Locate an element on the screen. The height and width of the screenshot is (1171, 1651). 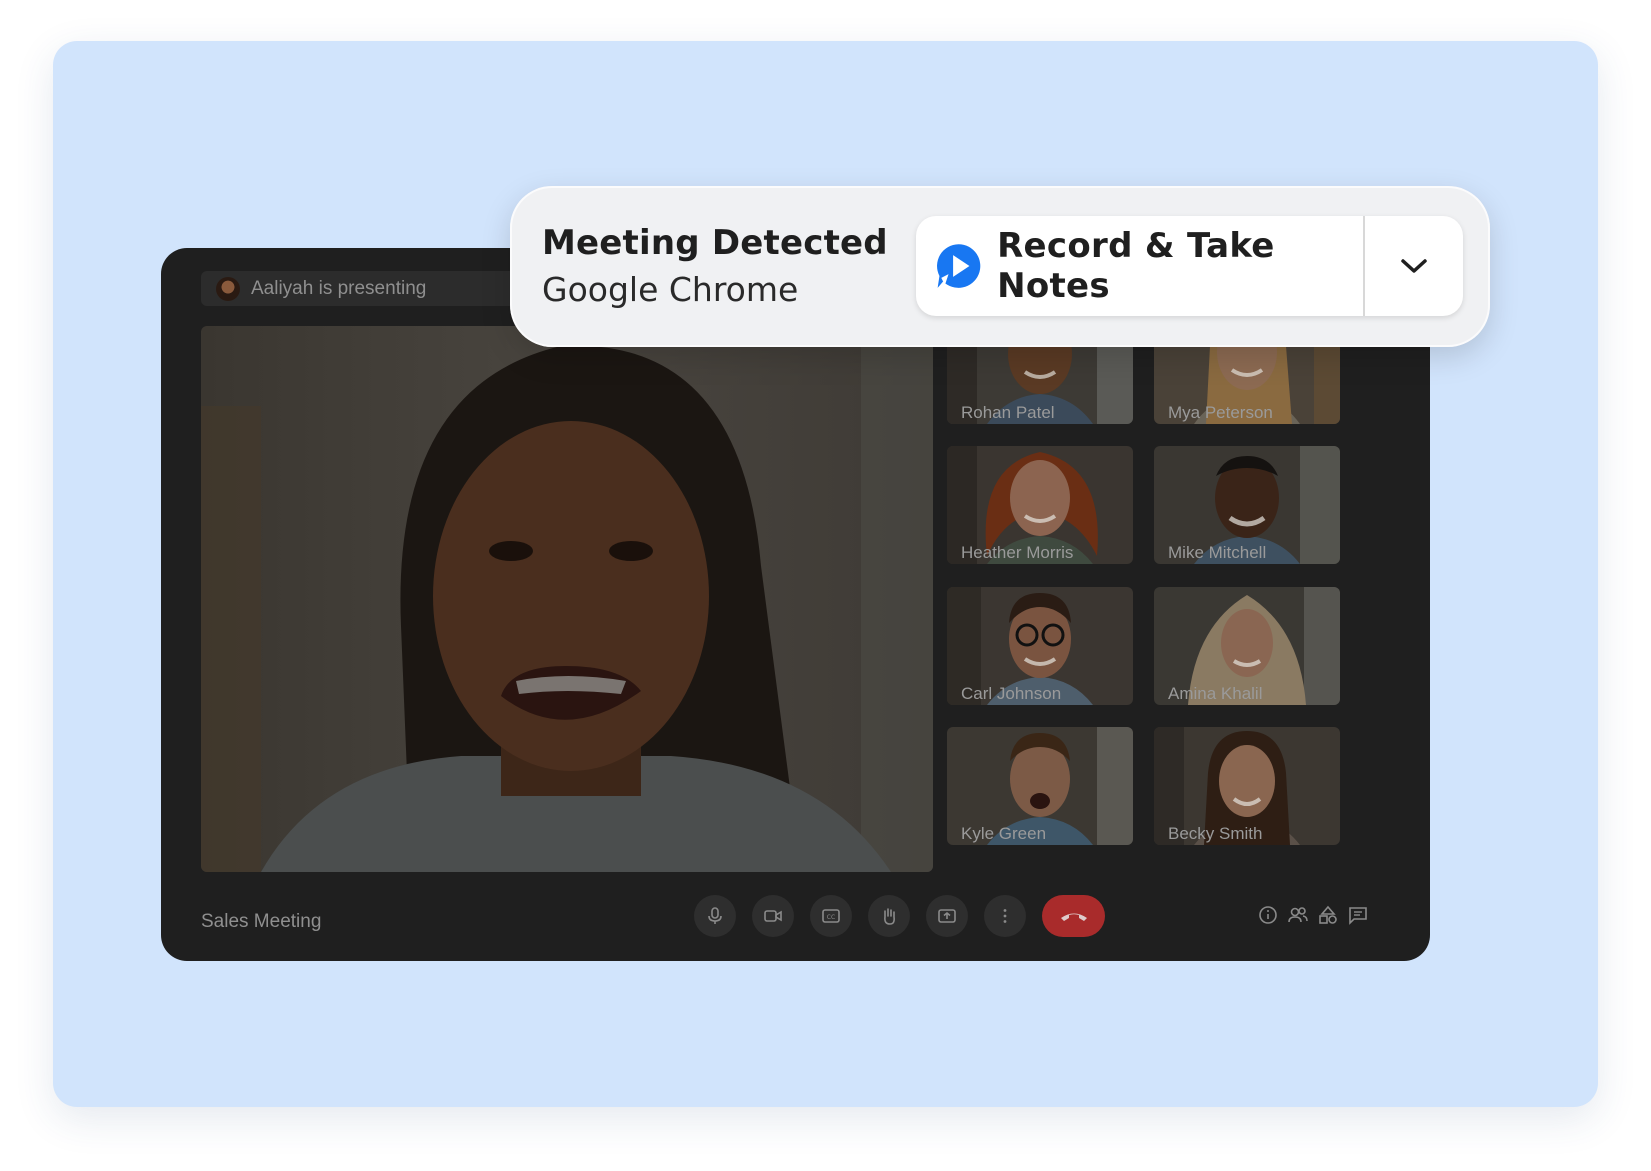
more-options-icon is located at coordinates (1005, 916).